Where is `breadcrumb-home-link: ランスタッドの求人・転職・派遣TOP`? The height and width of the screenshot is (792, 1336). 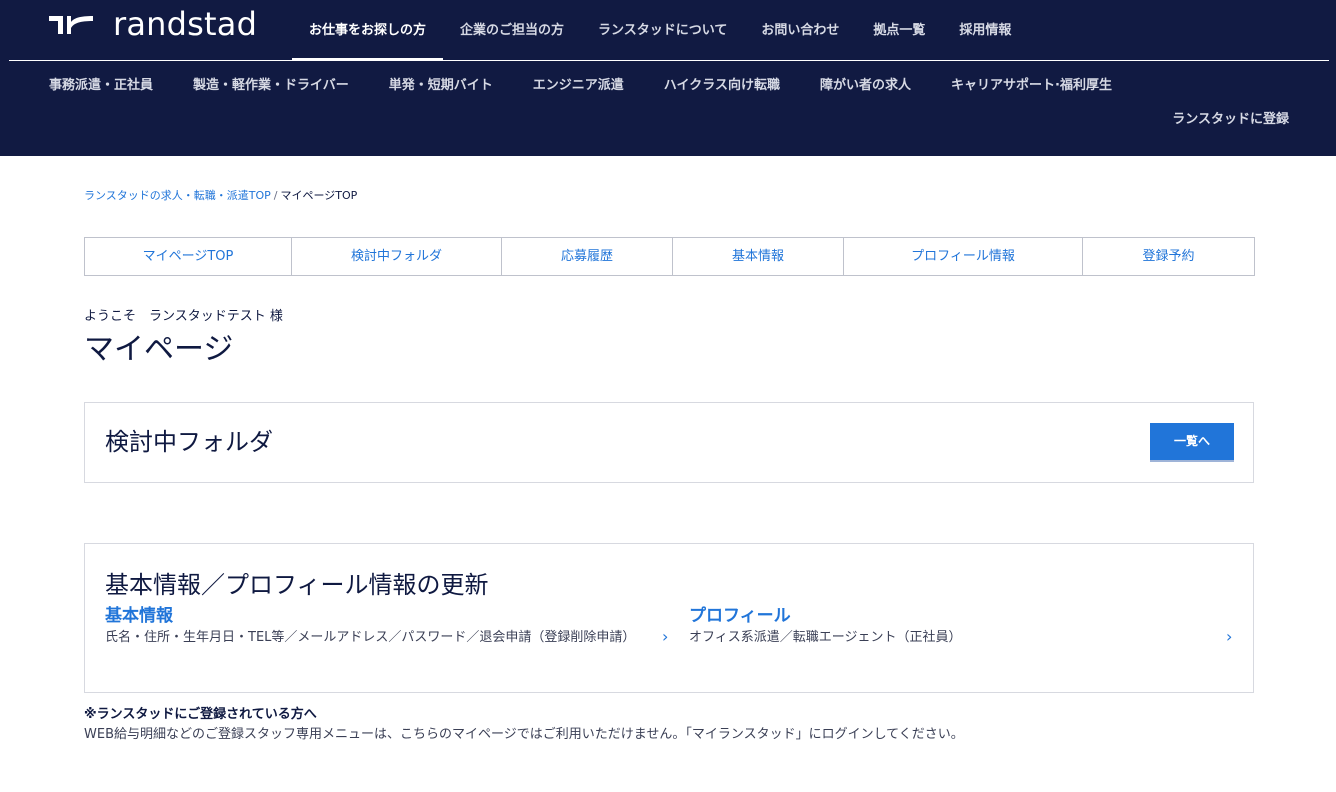 breadcrumb-home-link: ランスタッドの求人・転職・派遣TOP is located at coordinates (177, 195).